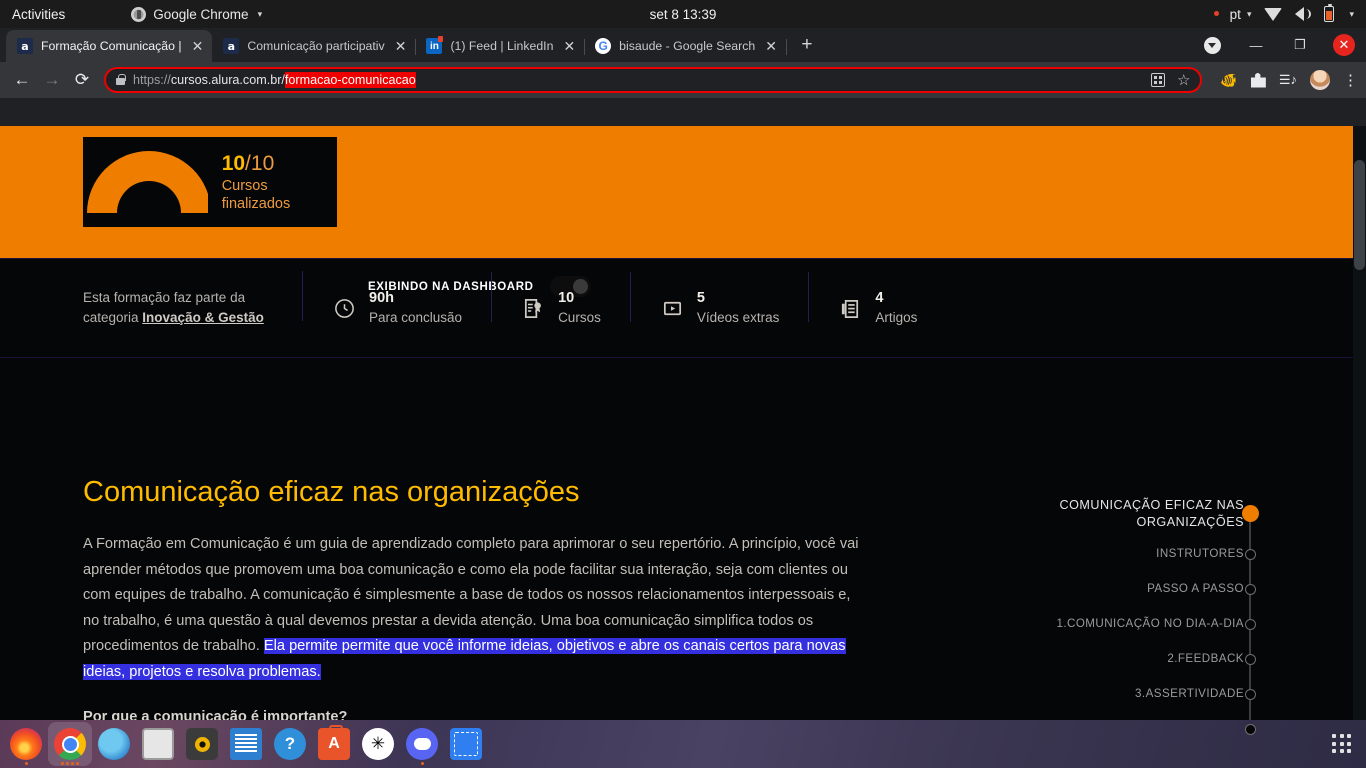 This screenshot has width=1366, height=768. I want to click on dock-item-google-chrome, so click(70, 744).